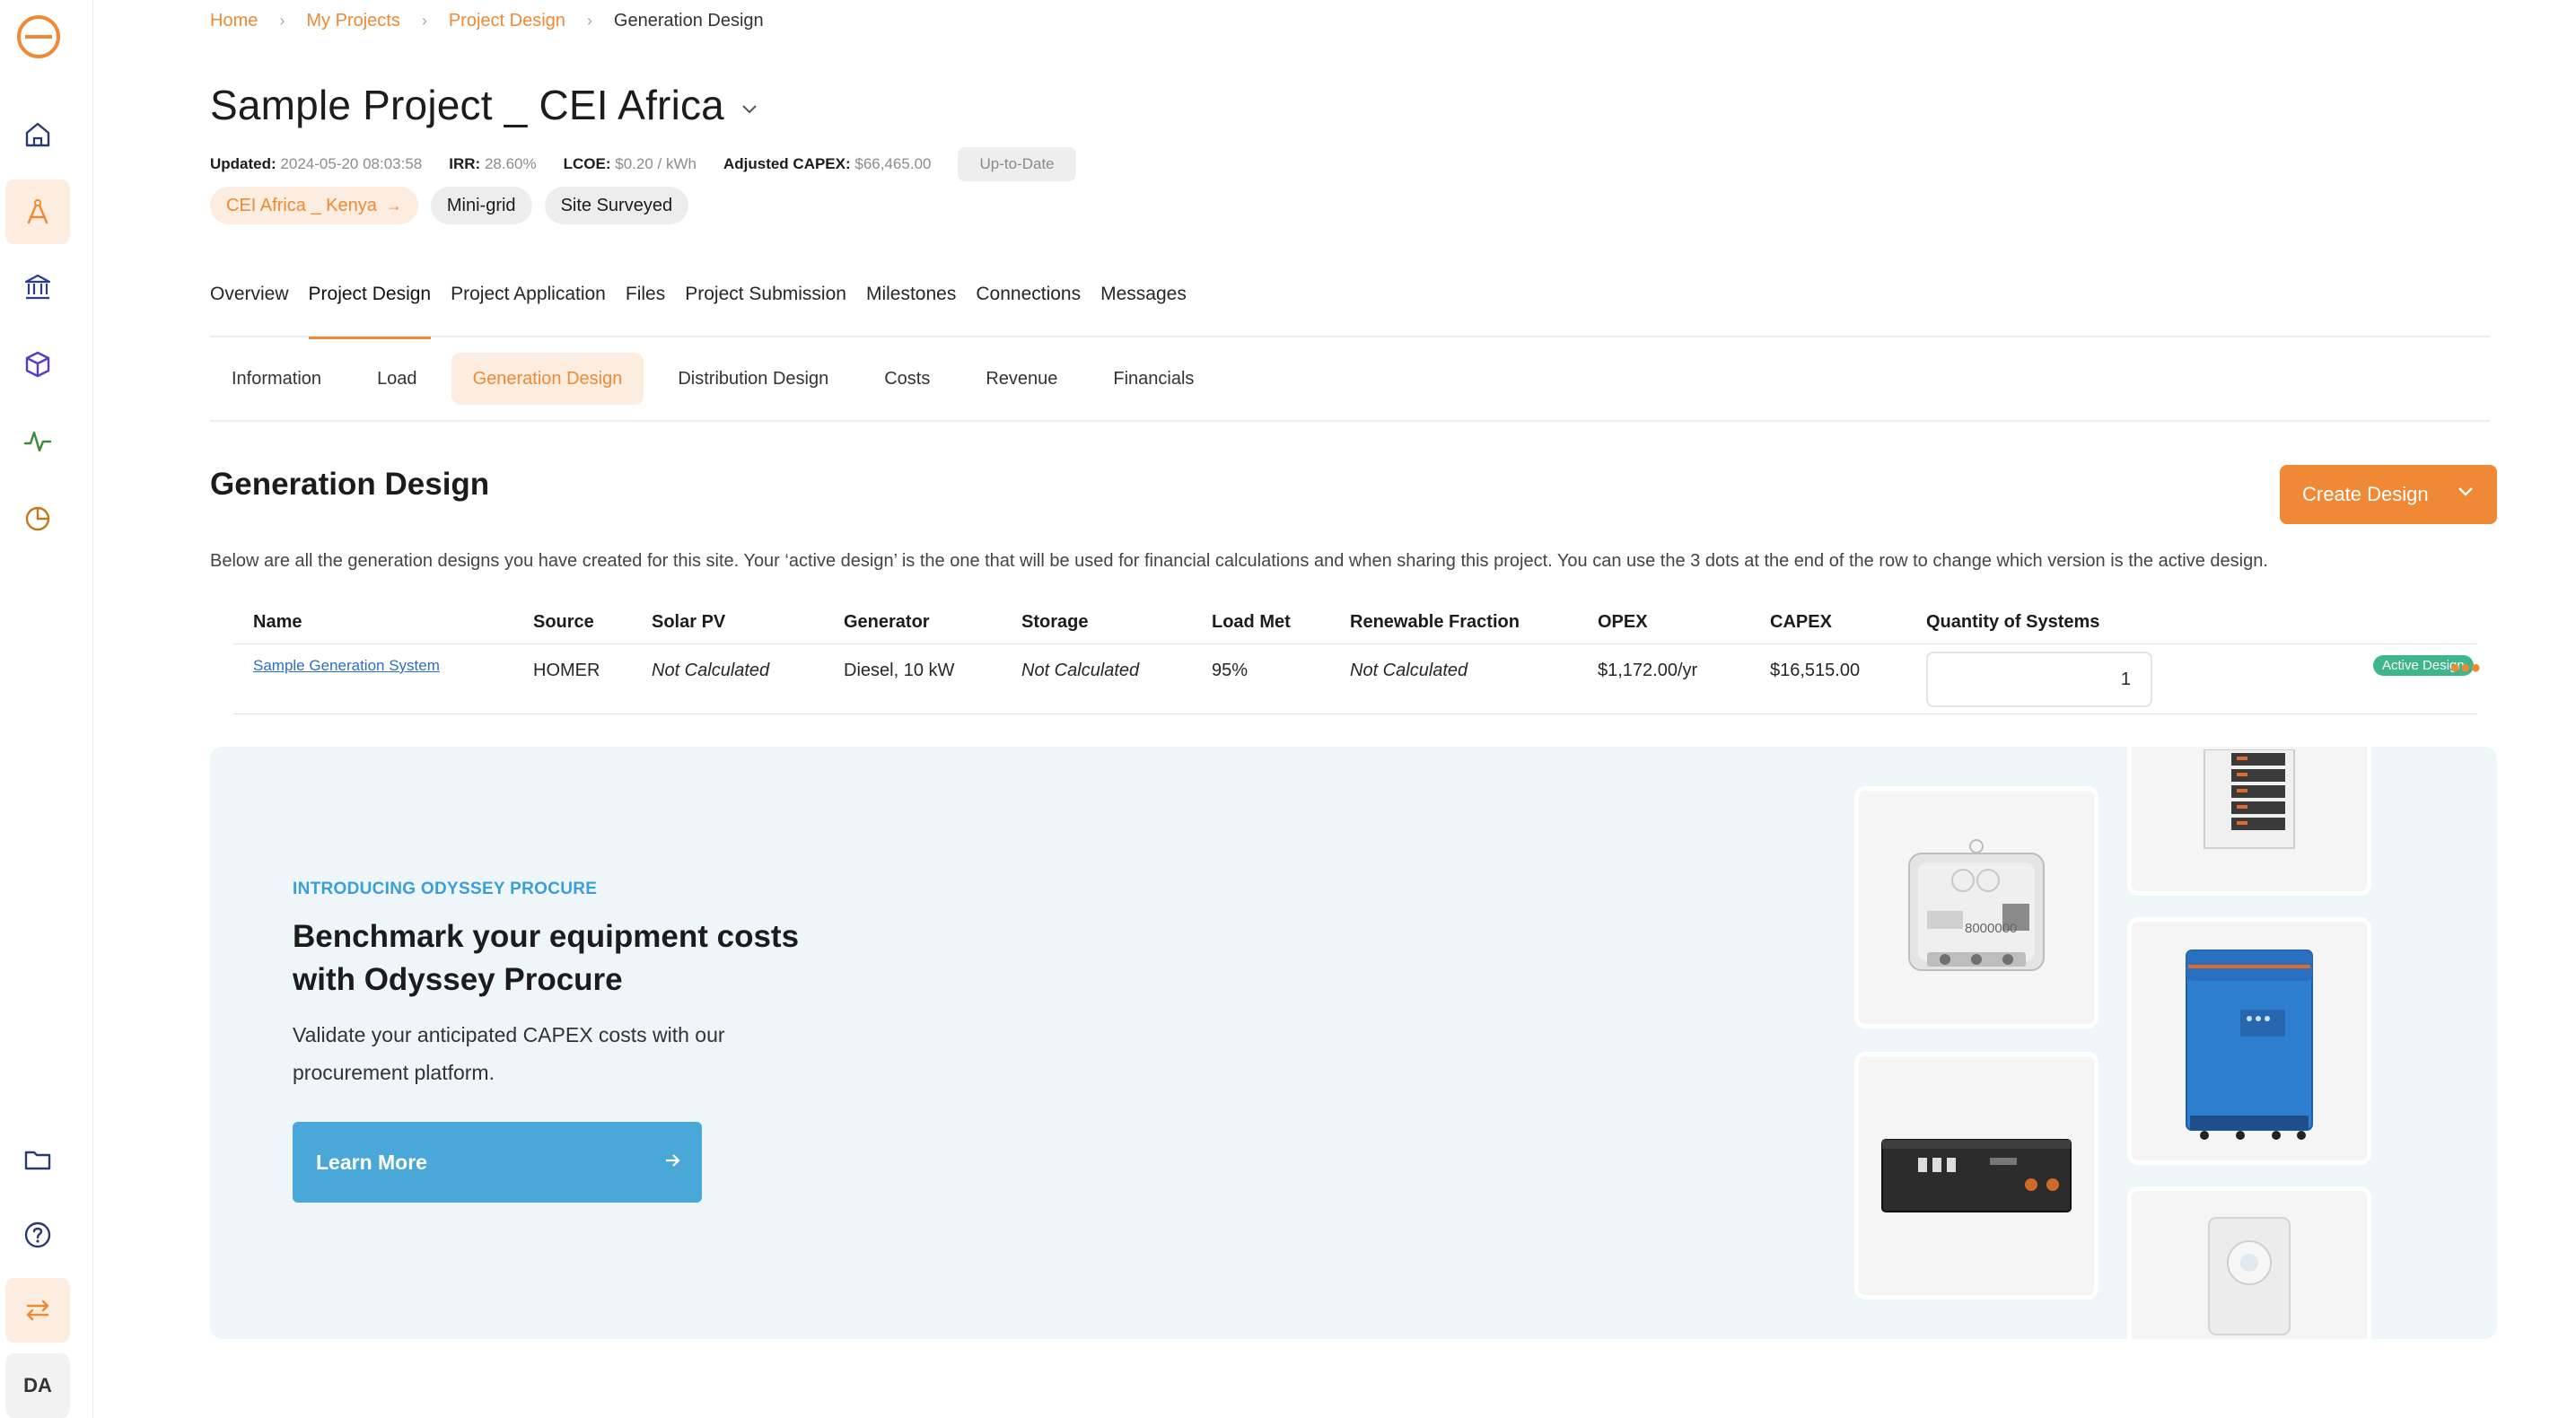 The width and height of the screenshot is (2576, 1418). I want to click on cell-source: HOMER, so click(566, 670).